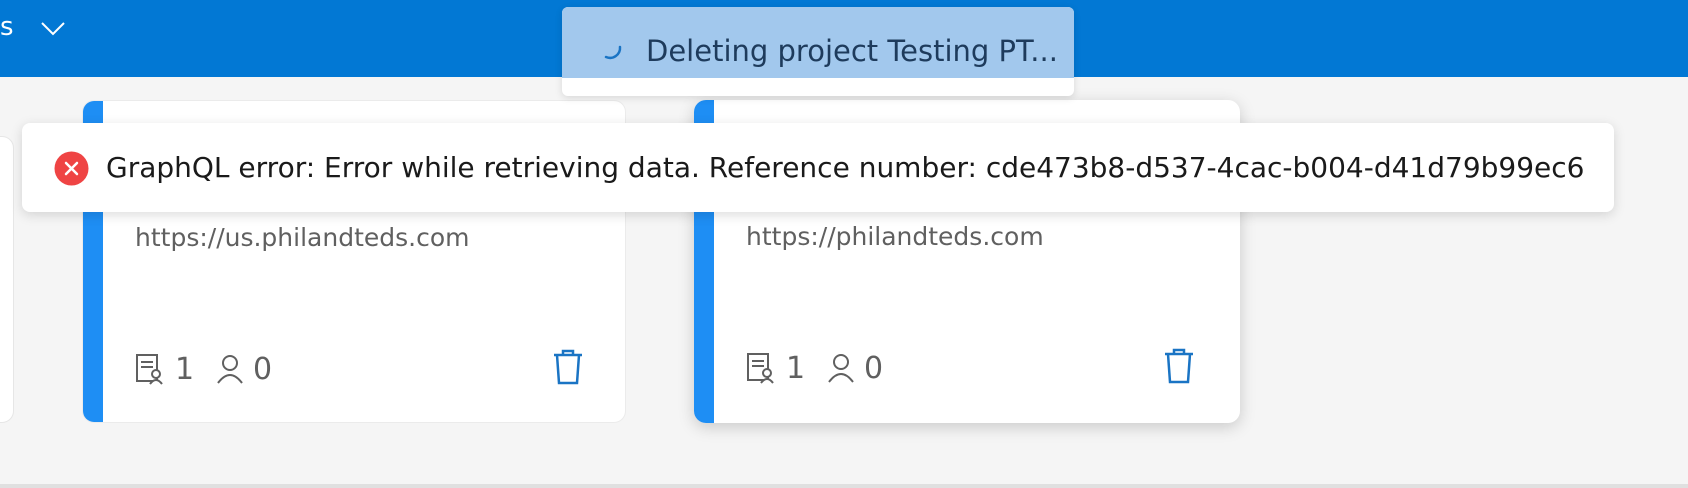  Describe the element at coordinates (7, 279) in the screenshot. I see `project-card-partial` at that location.